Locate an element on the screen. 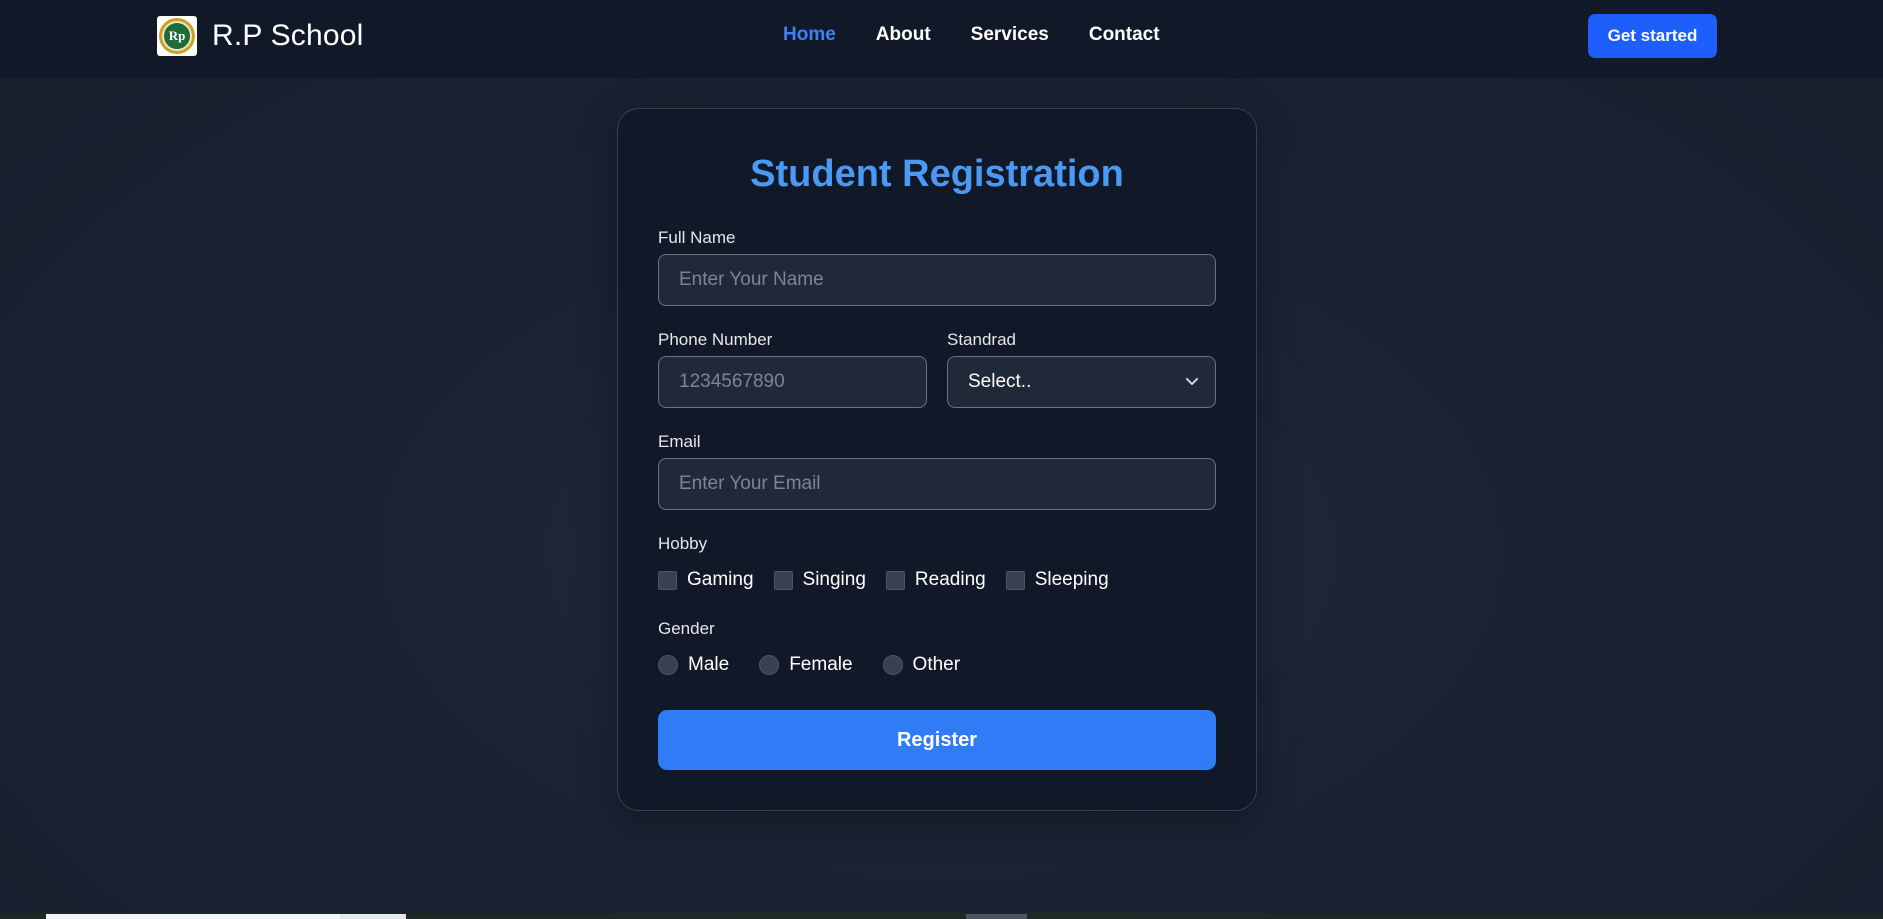 This screenshot has height=919, width=1883. nav-link-about: About is located at coordinates (903, 34).